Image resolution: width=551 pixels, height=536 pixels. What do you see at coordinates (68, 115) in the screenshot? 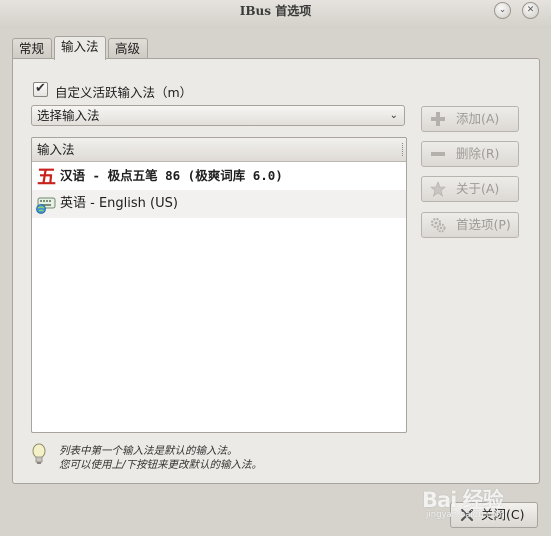
I see `select-value: 选择输入法` at bounding box center [68, 115].